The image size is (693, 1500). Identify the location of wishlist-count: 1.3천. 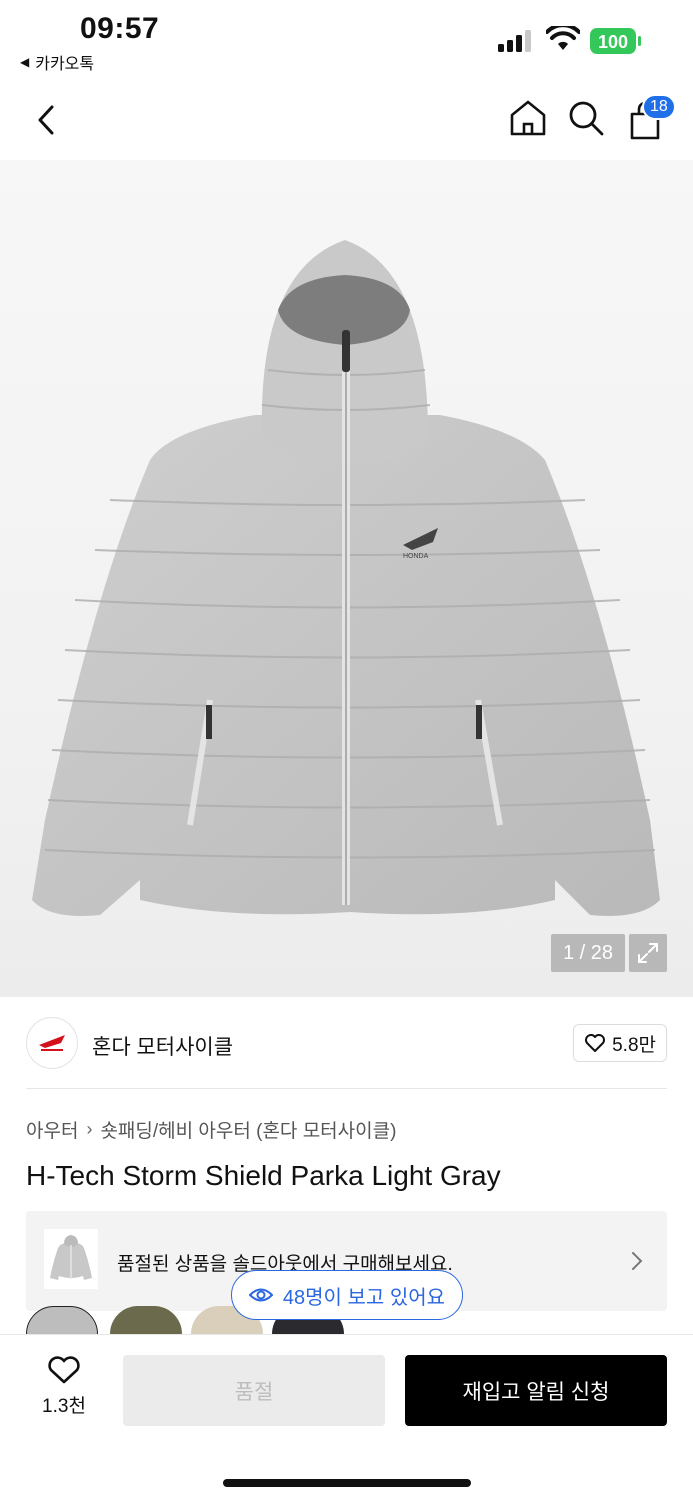
(64, 1406).